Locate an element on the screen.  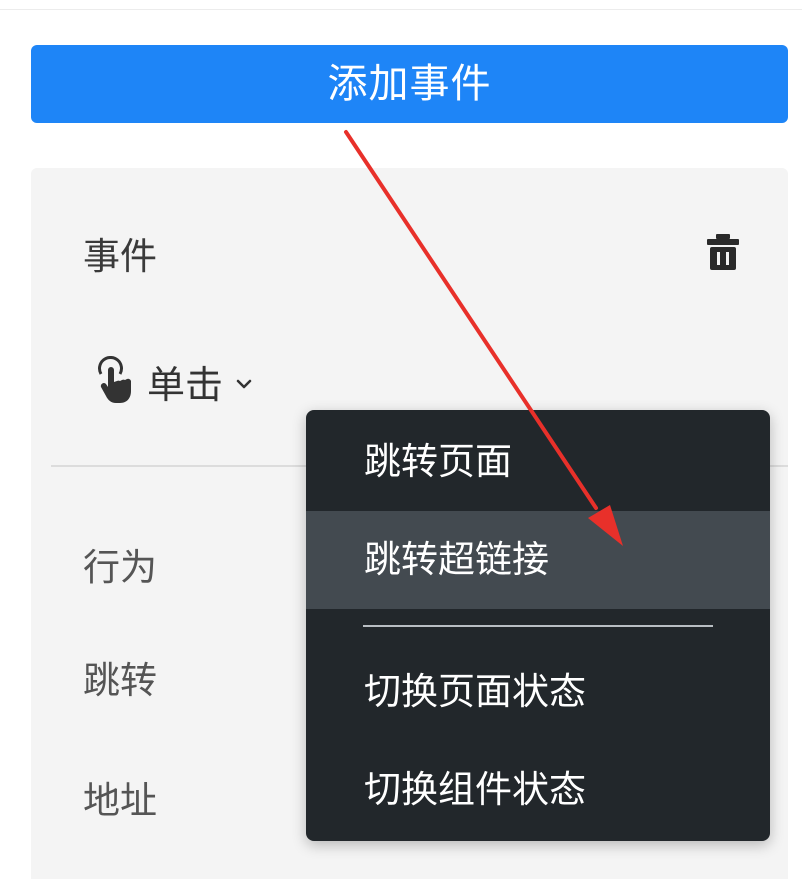
event-title: 事件 is located at coordinates (120, 256).